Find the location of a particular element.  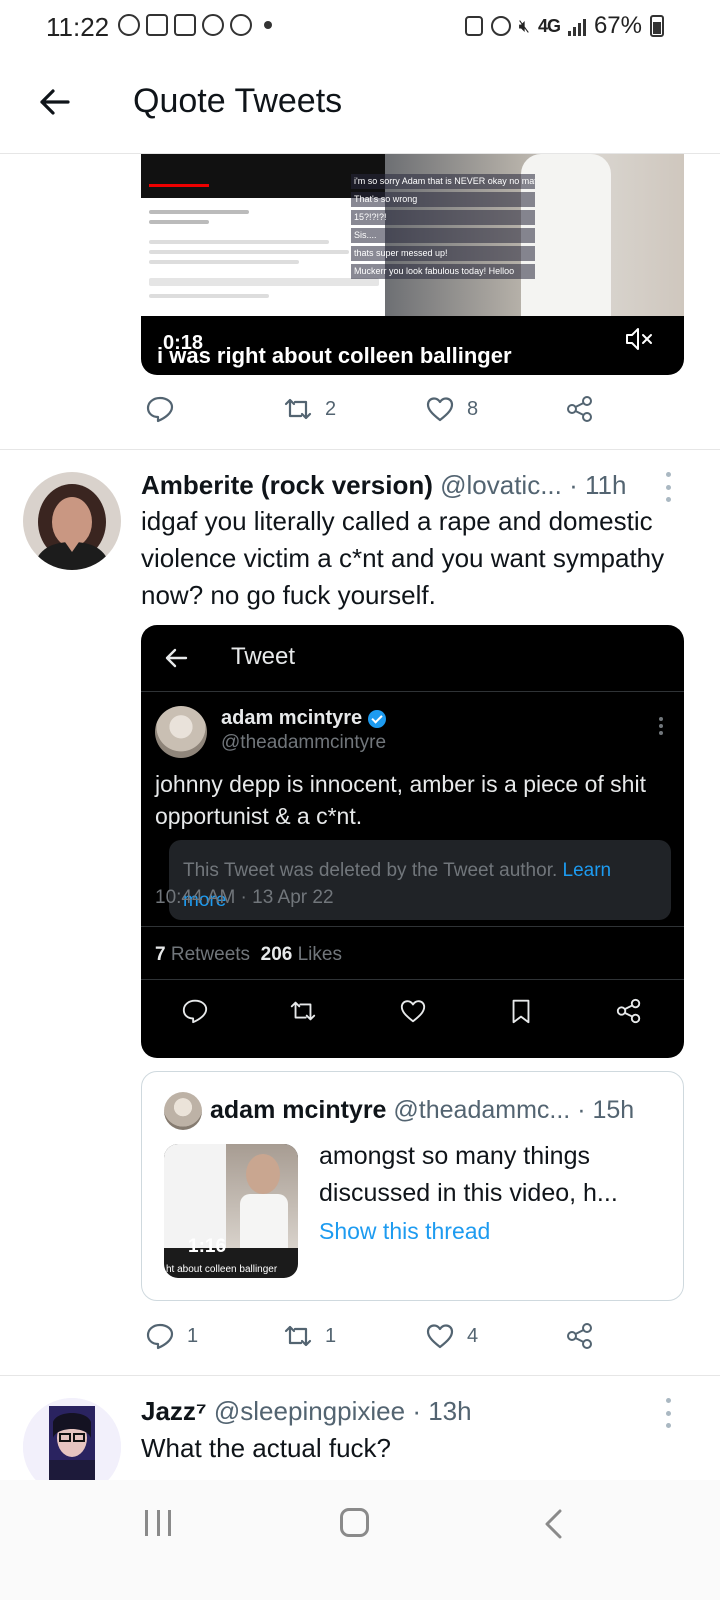

show-thread-link: Show this thread is located at coordinates (404, 1231).